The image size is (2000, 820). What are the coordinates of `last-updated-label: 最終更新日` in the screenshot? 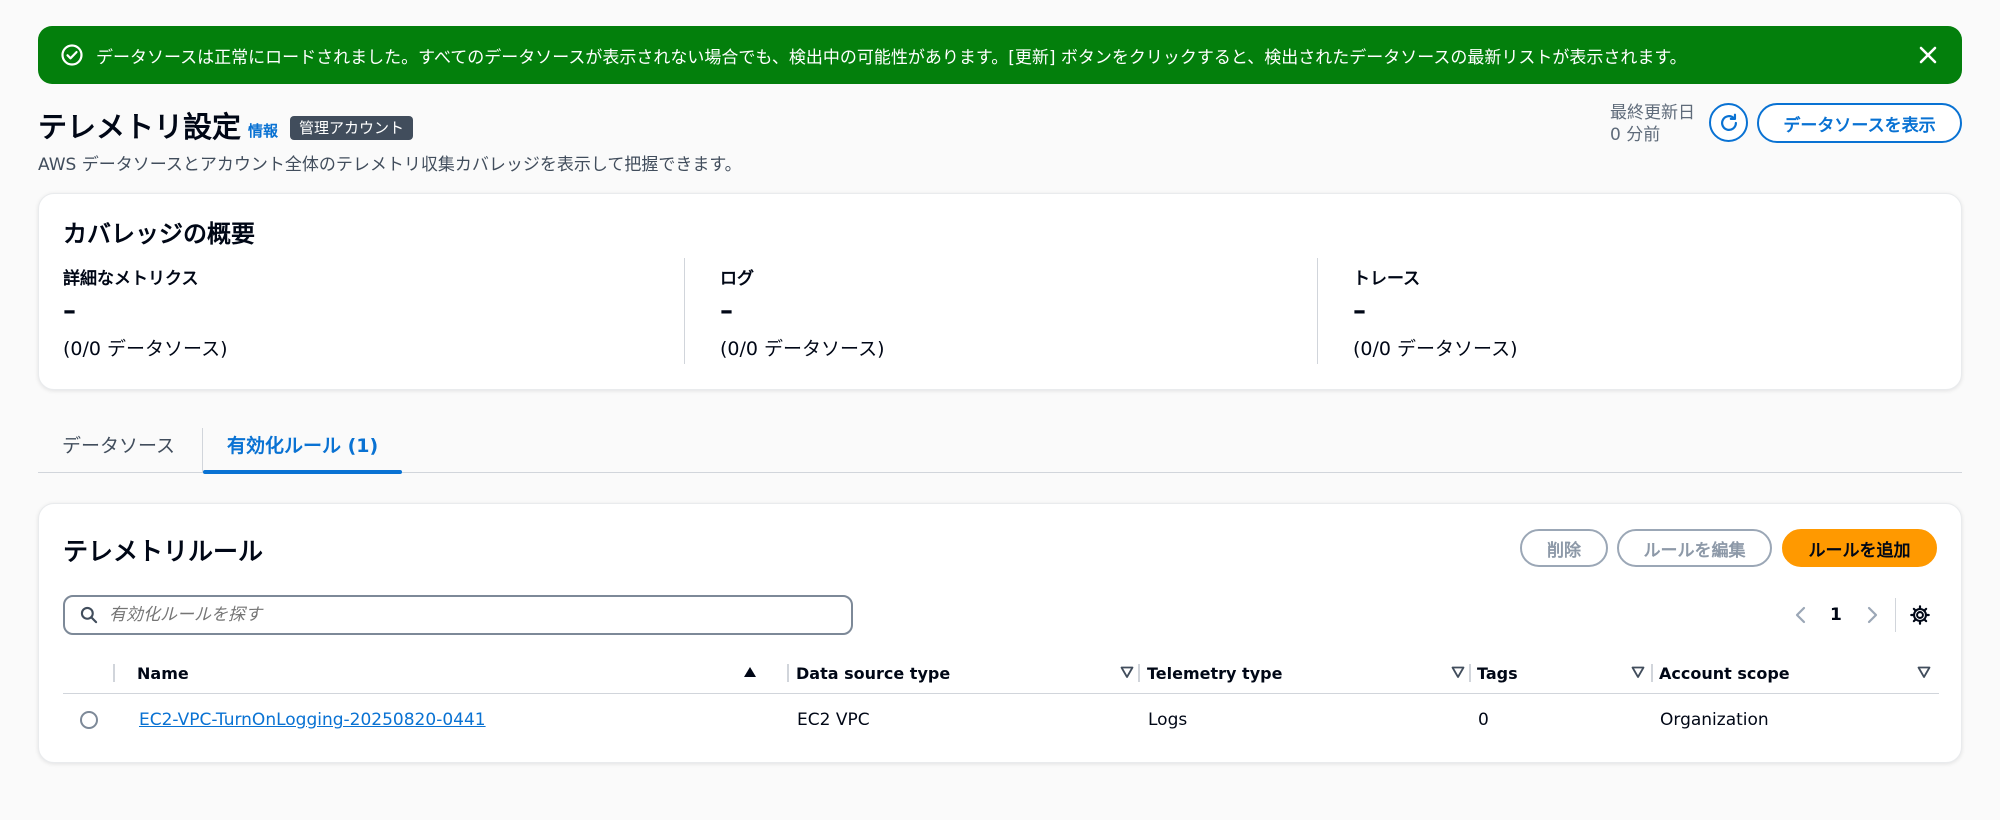 It's located at (1652, 113).